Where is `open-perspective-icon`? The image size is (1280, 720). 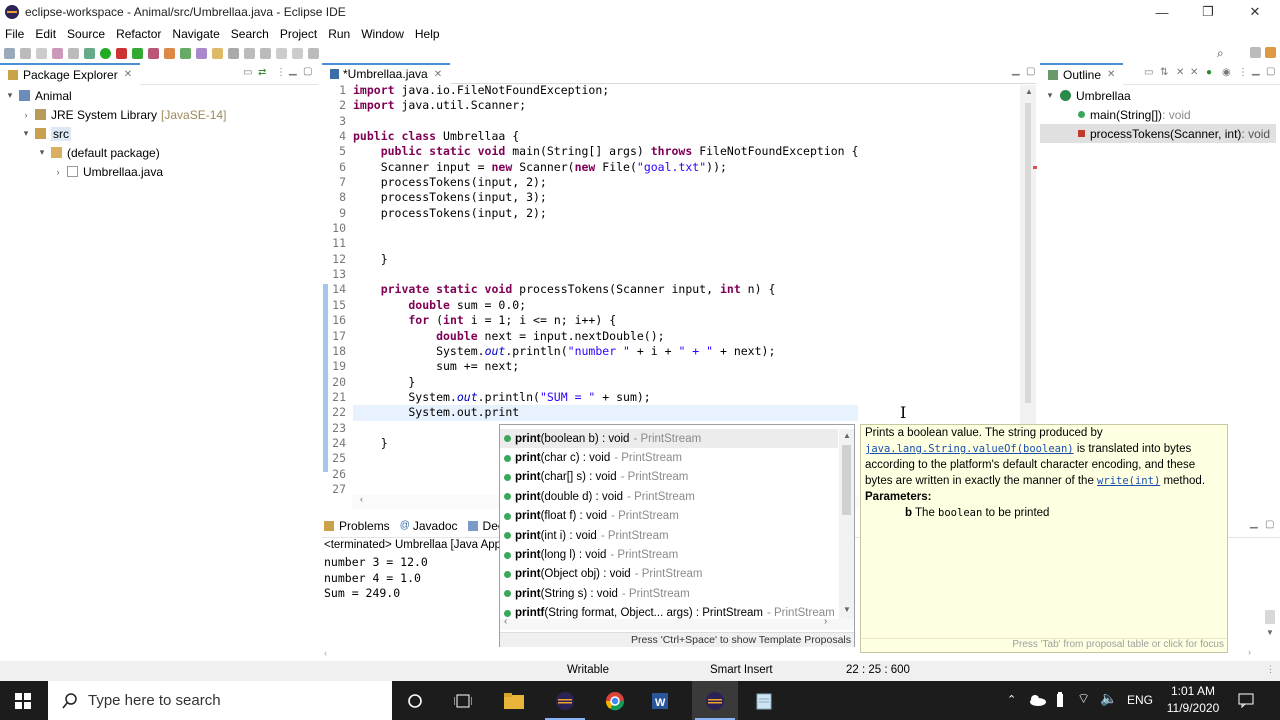 open-perspective-icon is located at coordinates (1255, 52).